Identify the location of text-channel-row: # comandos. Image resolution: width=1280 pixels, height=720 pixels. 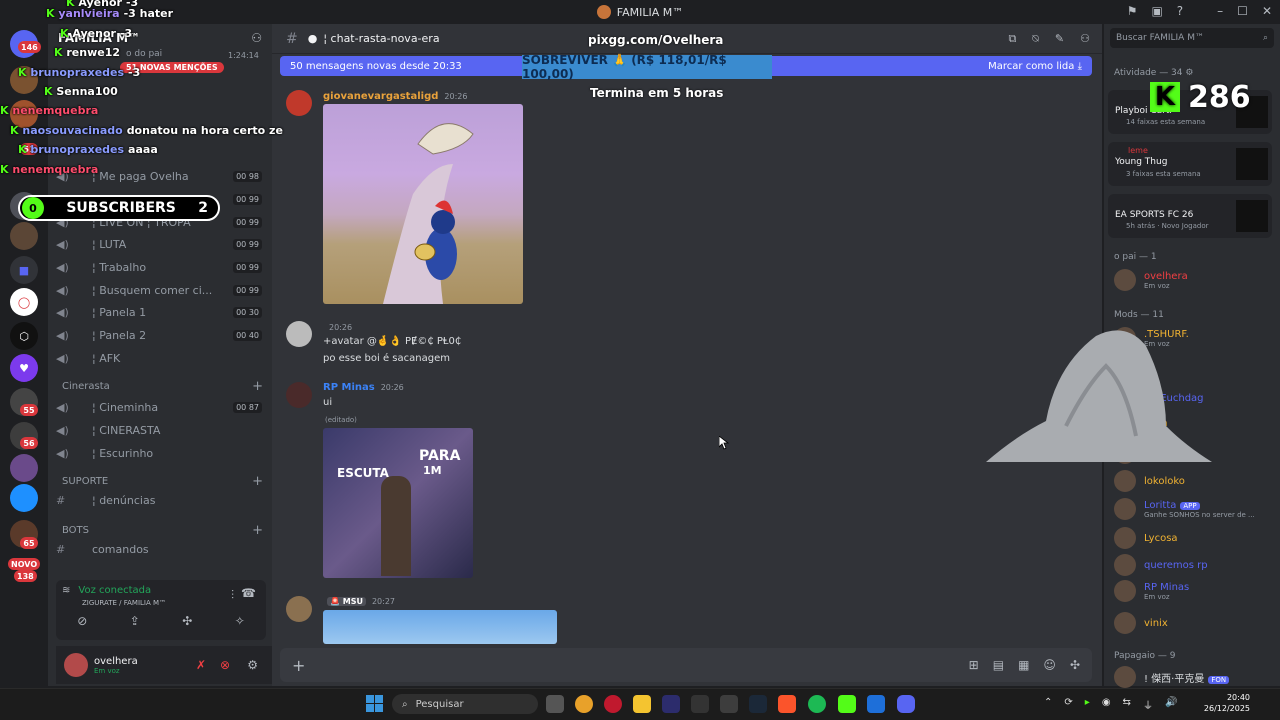
(161, 549).